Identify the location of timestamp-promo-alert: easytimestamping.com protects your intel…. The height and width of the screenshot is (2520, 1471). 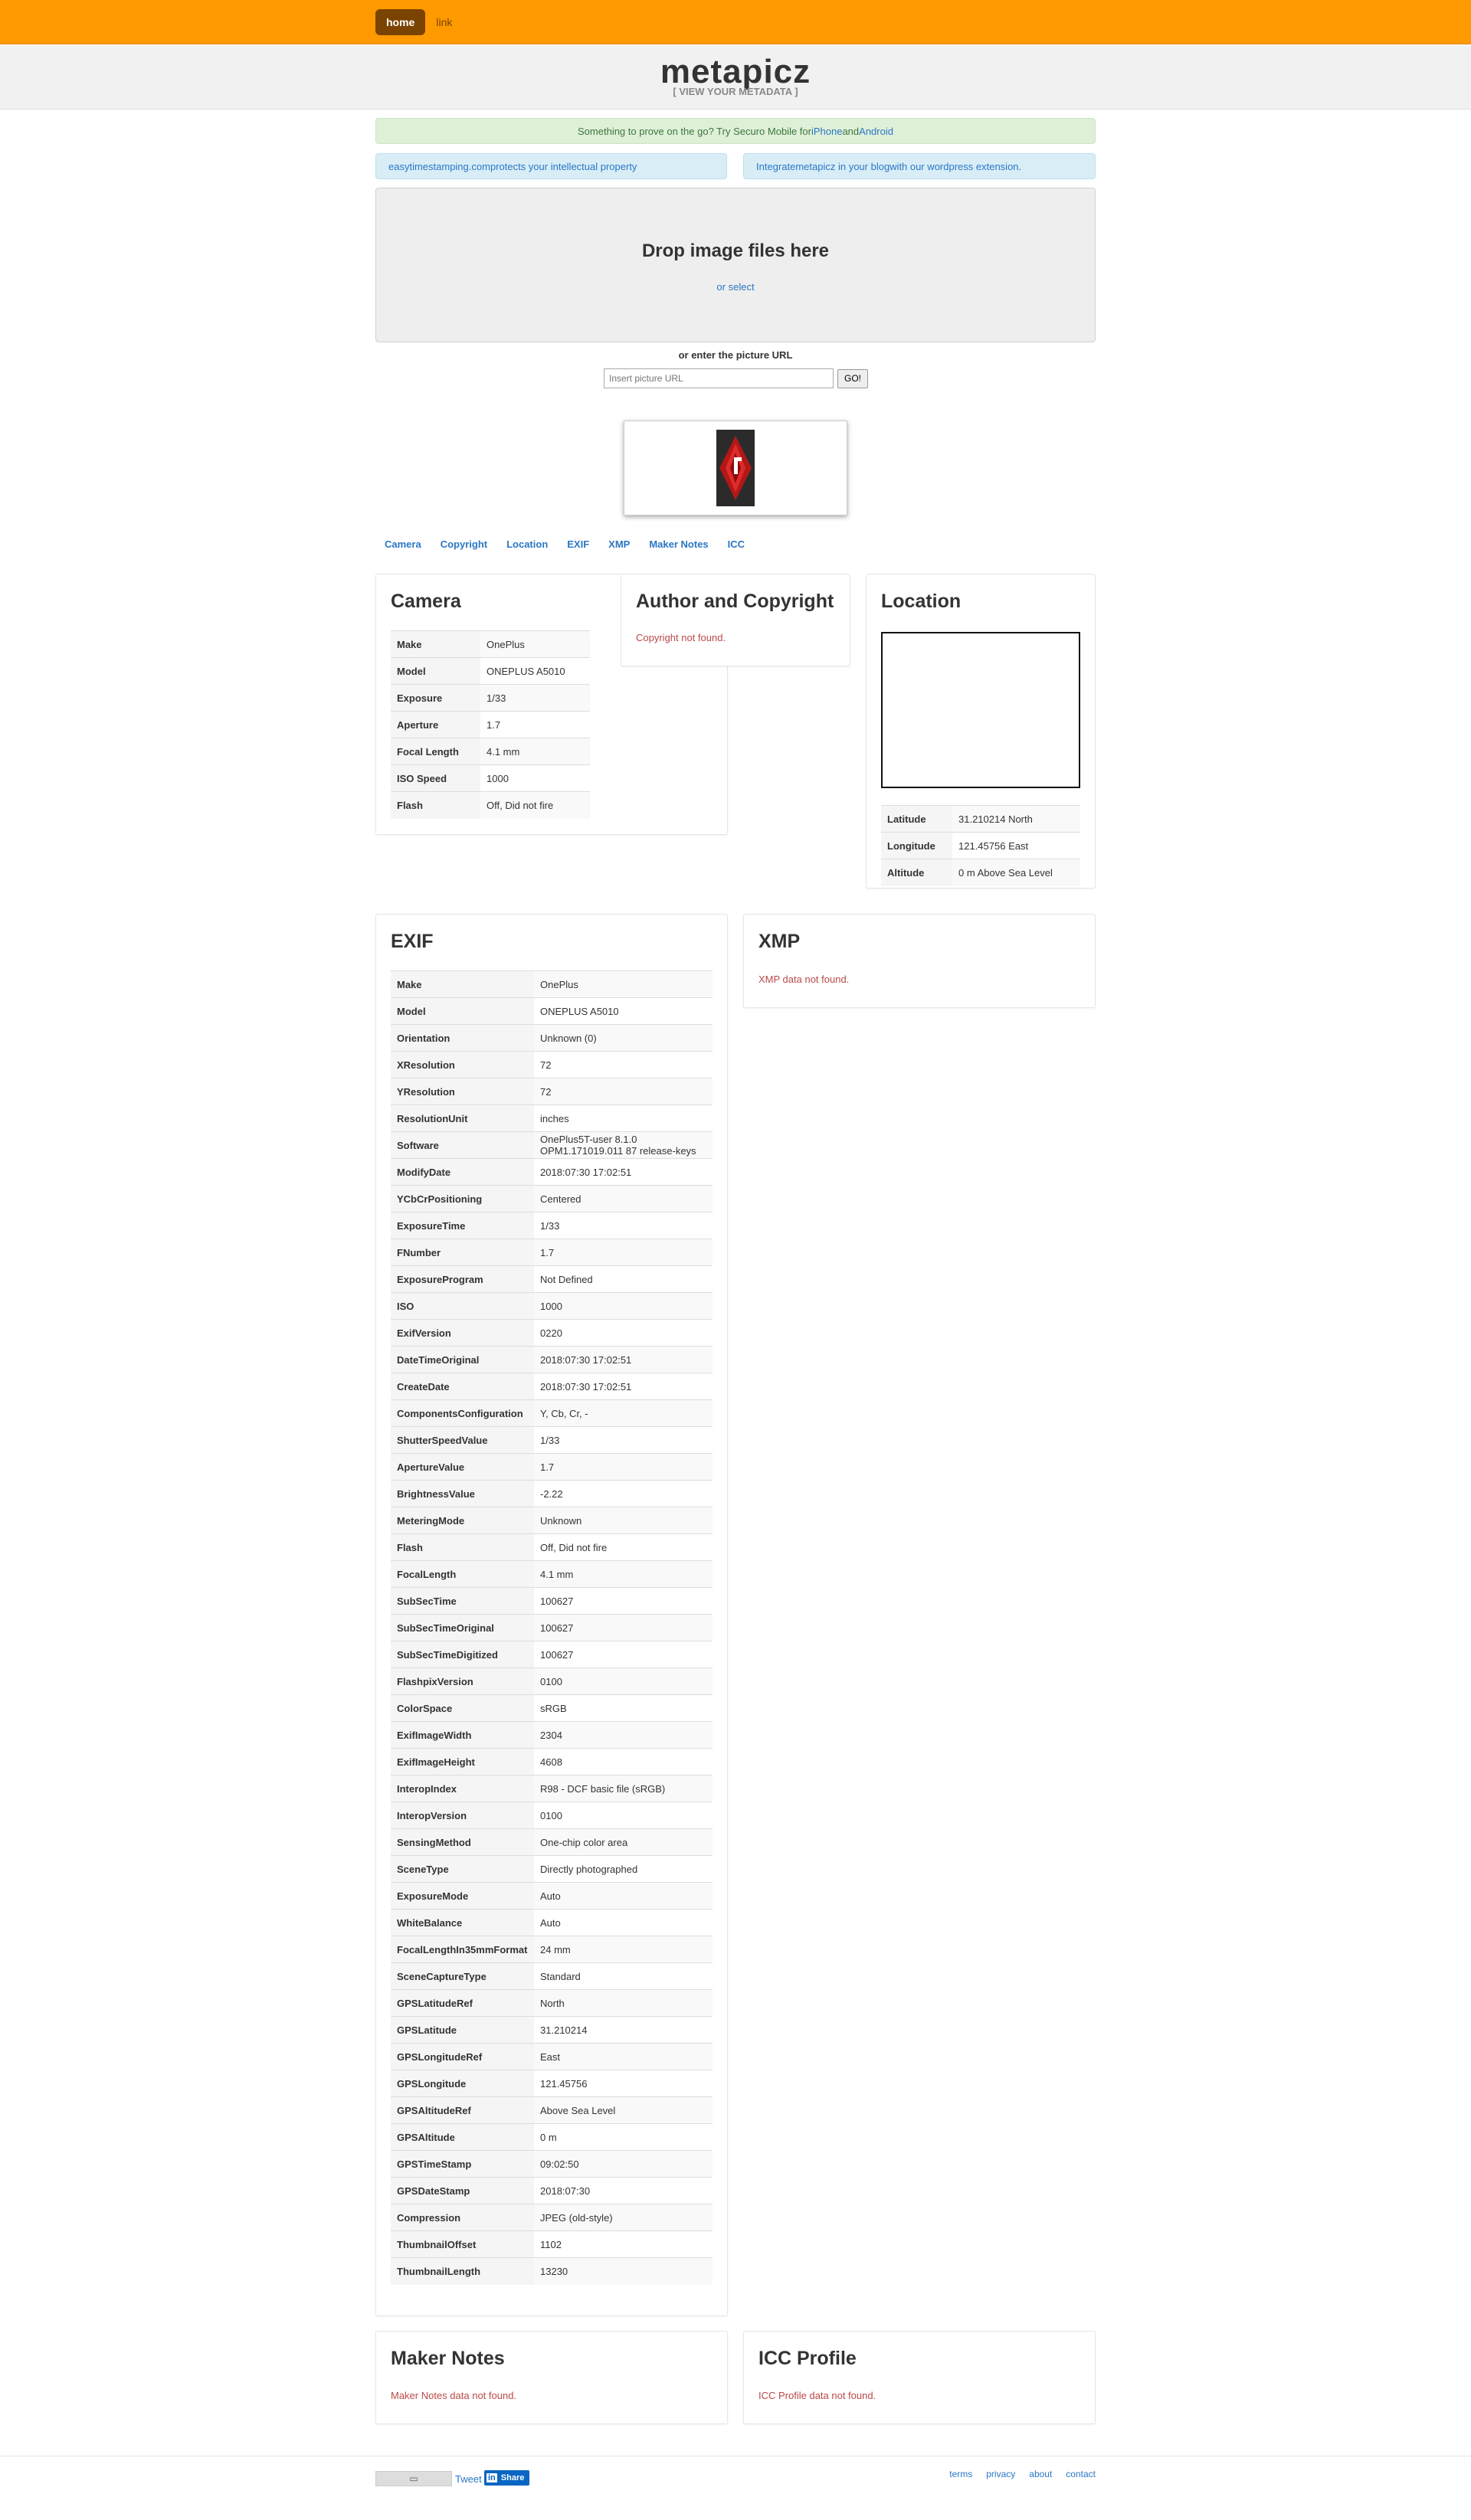
(551, 166).